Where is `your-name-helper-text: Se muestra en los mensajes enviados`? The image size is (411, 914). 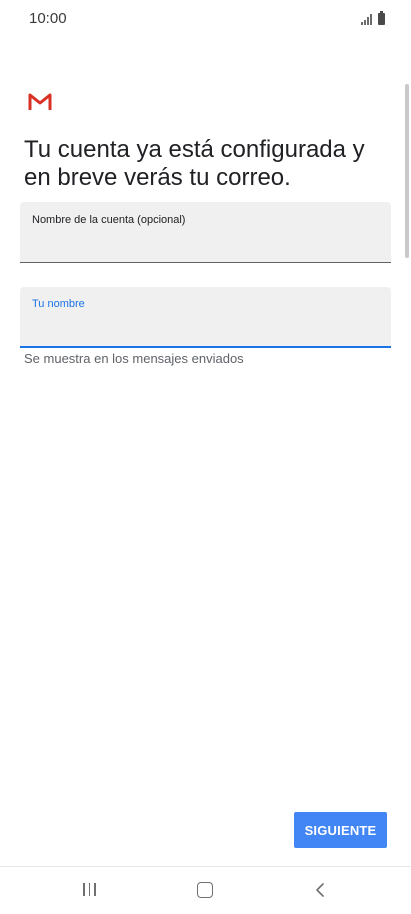 your-name-helper-text: Se muestra en los mensajes enviados is located at coordinates (134, 358).